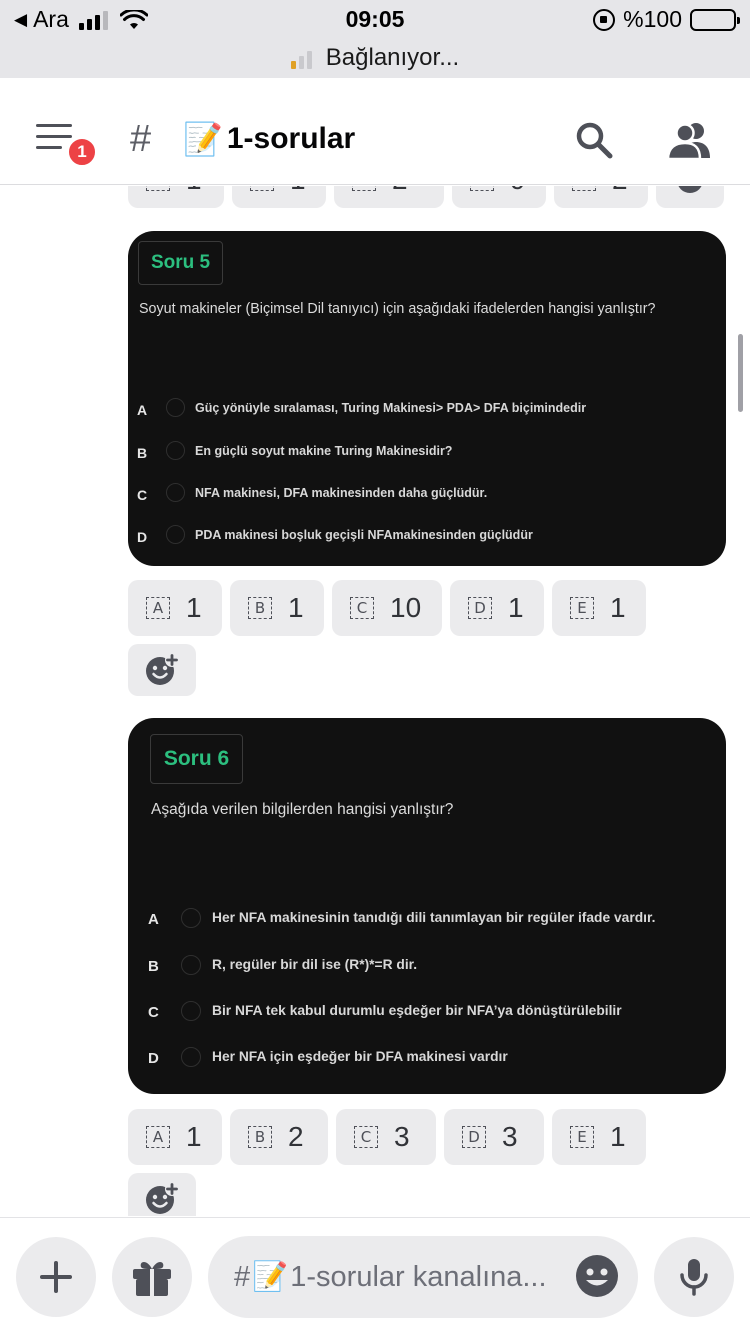 The image size is (750, 1334). I want to click on reaction-d: D1, so click(497, 608).